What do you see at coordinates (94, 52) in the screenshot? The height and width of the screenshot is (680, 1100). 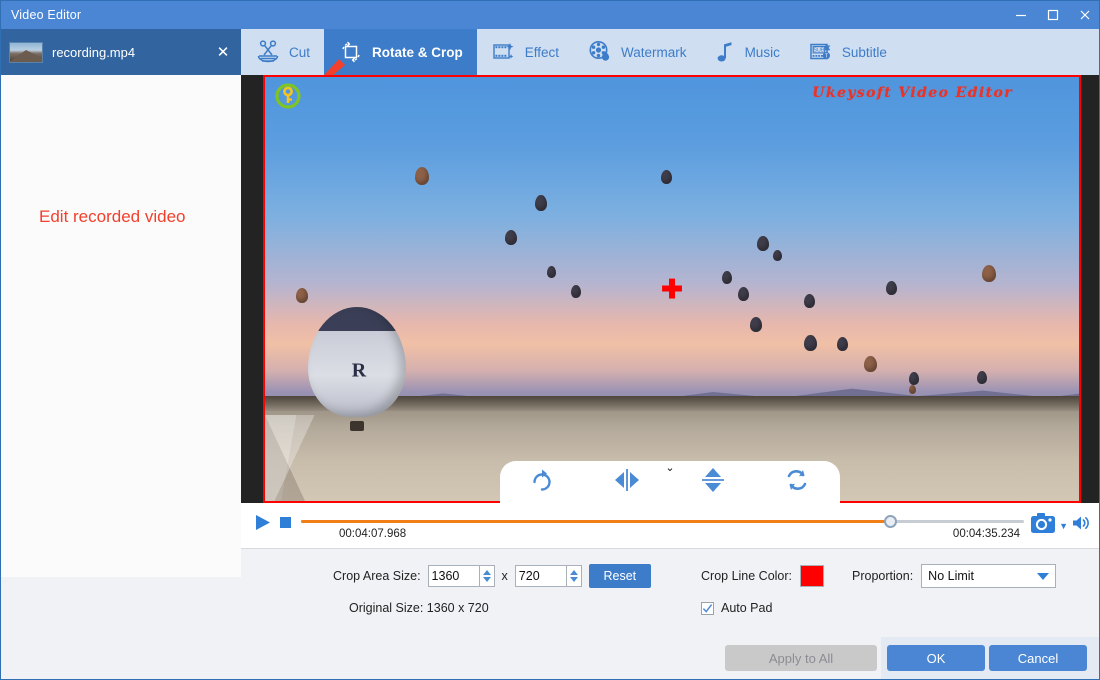 I see `file-tab-label: recording.mp4` at bounding box center [94, 52].